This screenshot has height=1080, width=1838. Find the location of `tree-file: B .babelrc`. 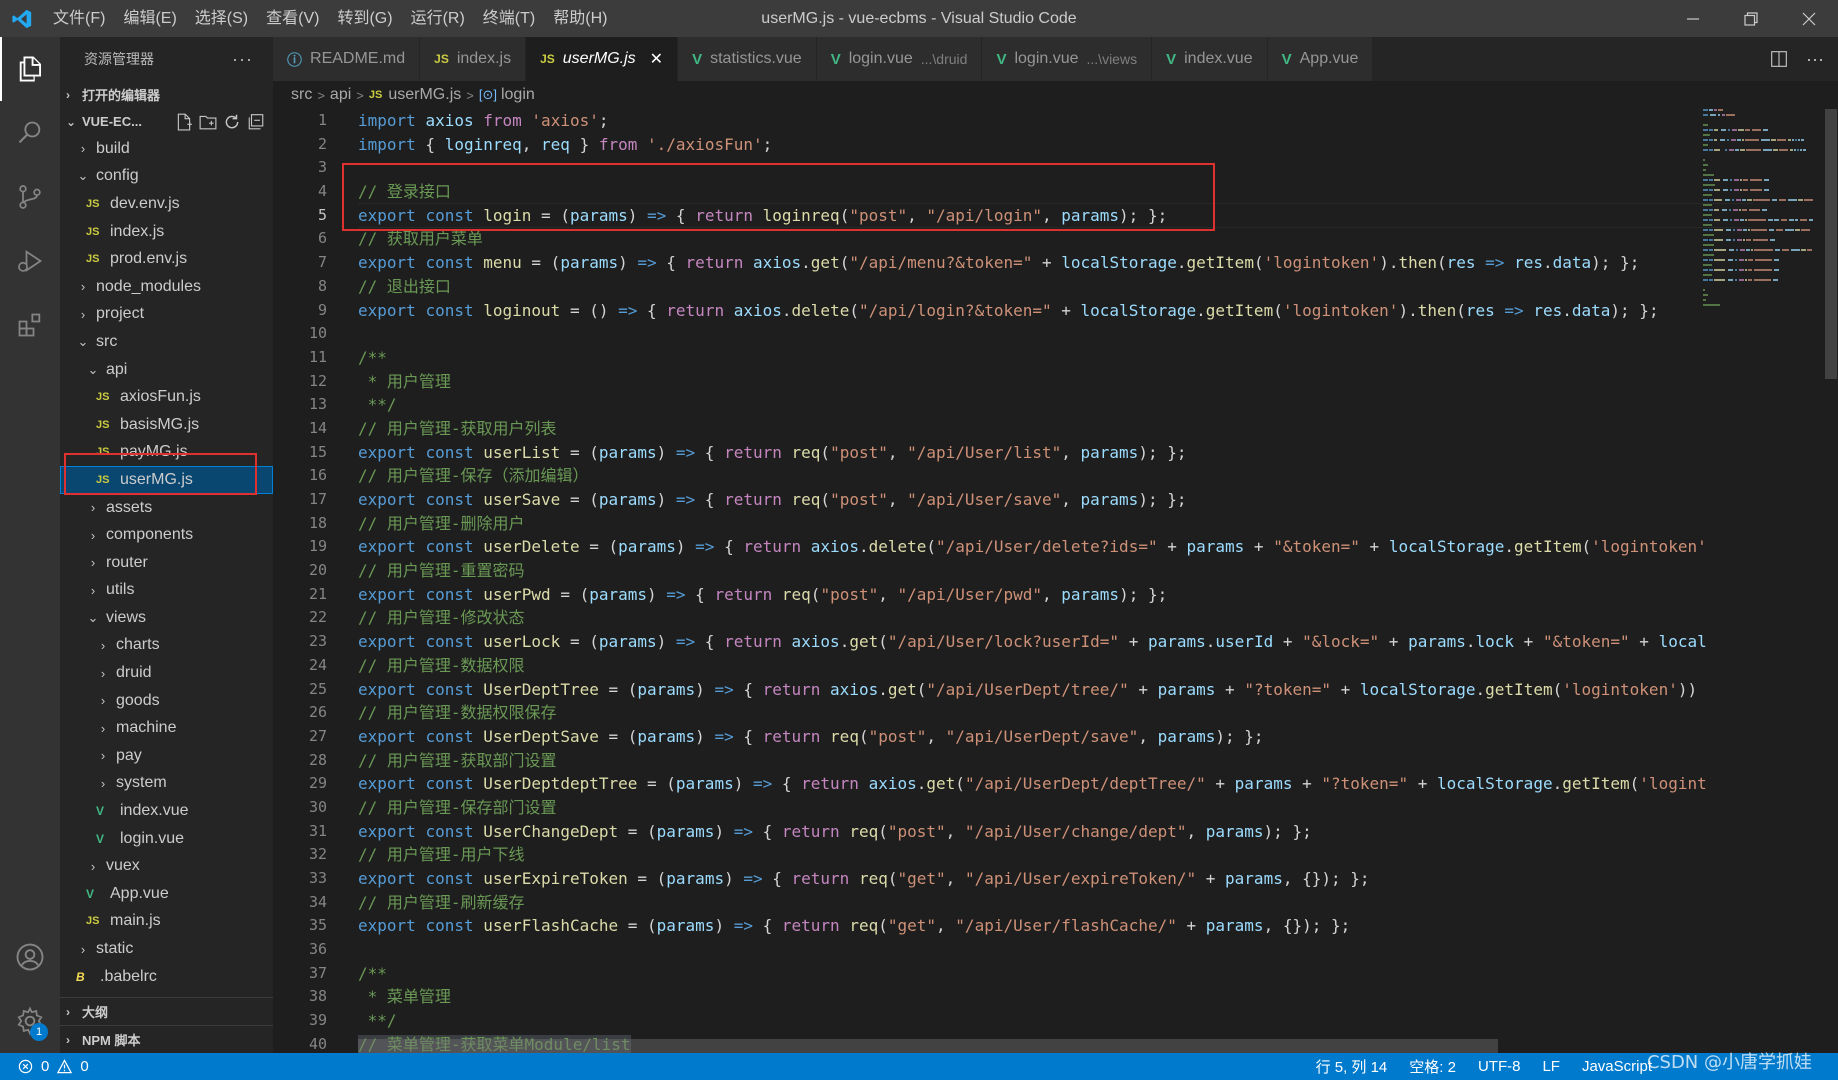

tree-file: B .babelrc is located at coordinates (166, 977).